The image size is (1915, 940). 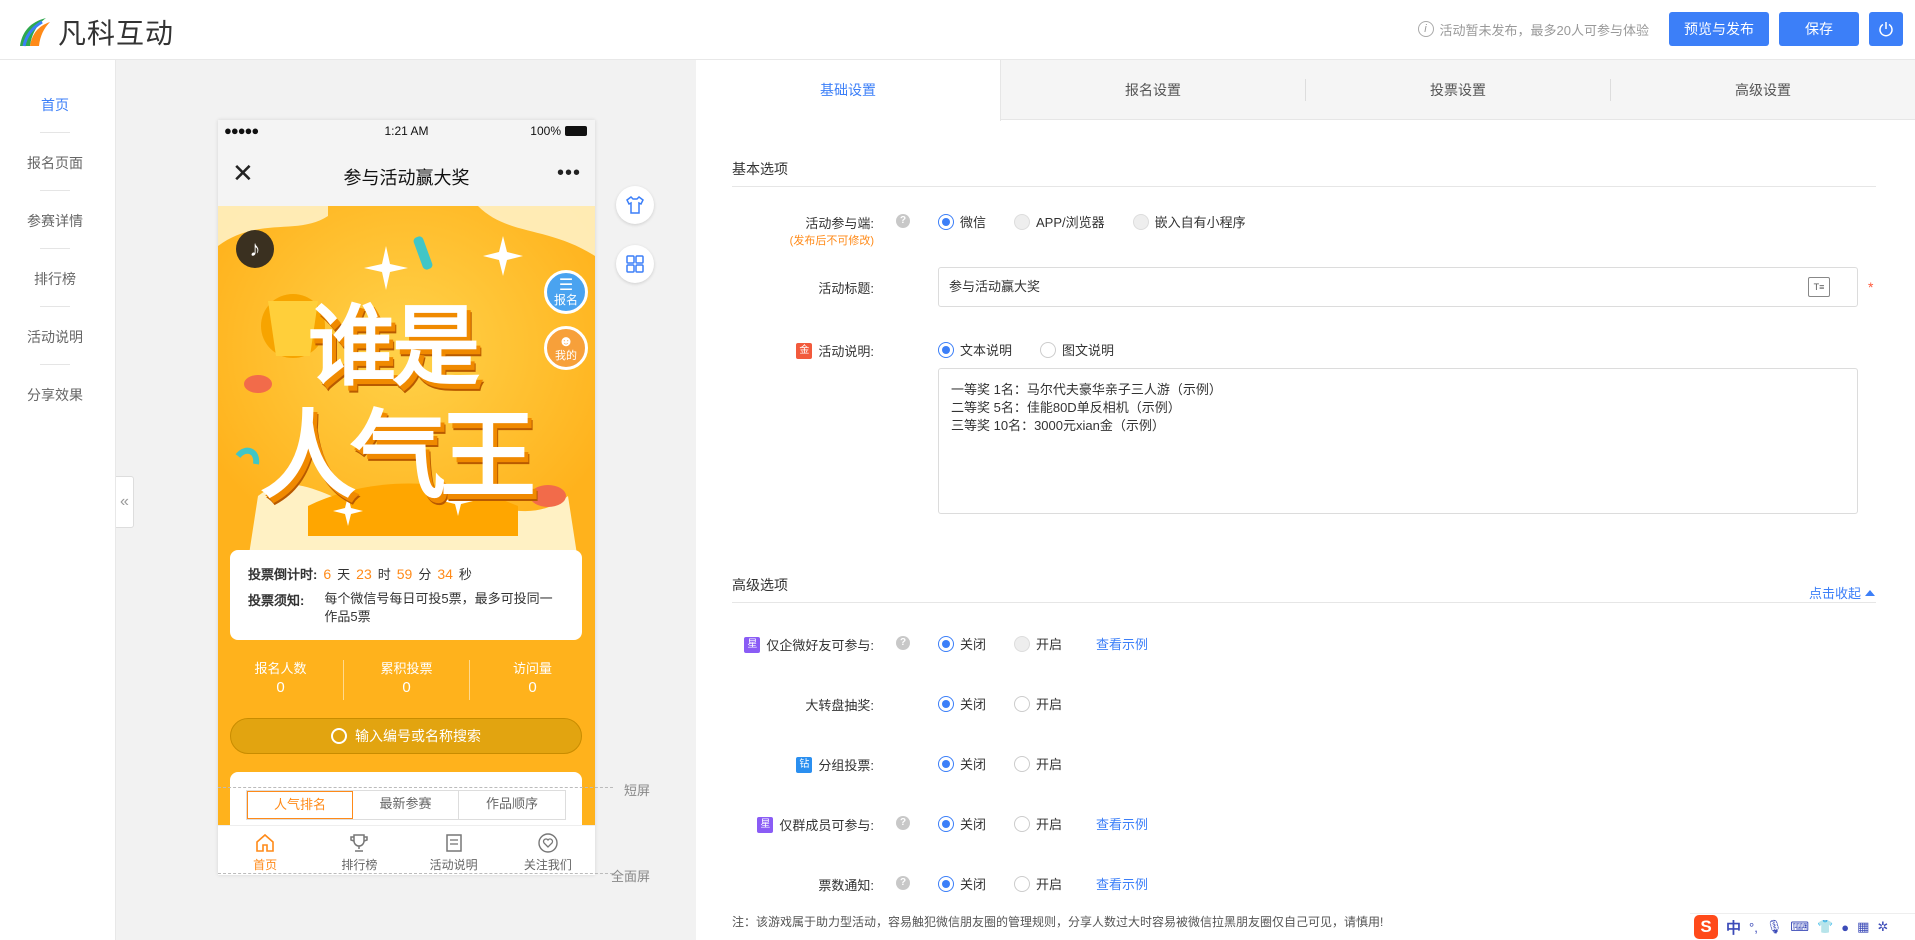 What do you see at coordinates (265, 850) in the screenshot?
I see `tabbar-home: 首页` at bounding box center [265, 850].